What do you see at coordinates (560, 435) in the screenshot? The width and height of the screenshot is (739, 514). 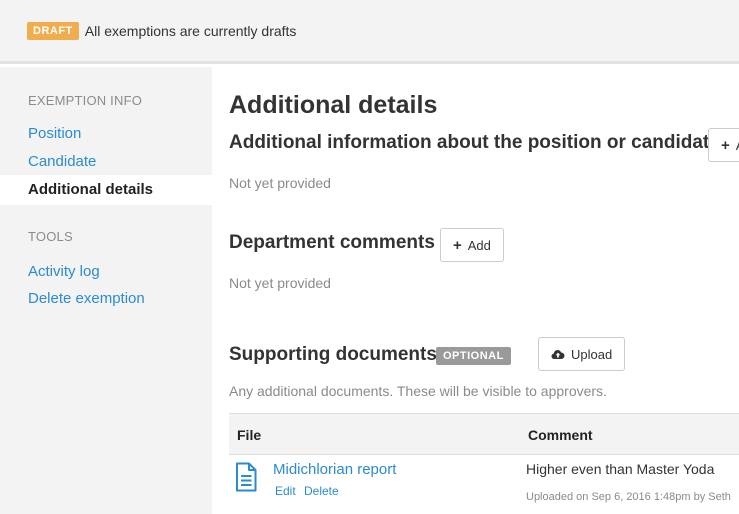 I see `column-header-comment: Comment` at bounding box center [560, 435].